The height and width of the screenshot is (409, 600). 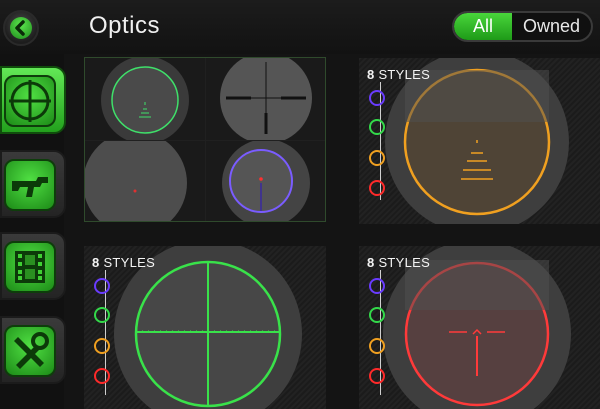 What do you see at coordinates (300, 27) in the screenshot?
I see `top-bar: Optics All Owned` at bounding box center [300, 27].